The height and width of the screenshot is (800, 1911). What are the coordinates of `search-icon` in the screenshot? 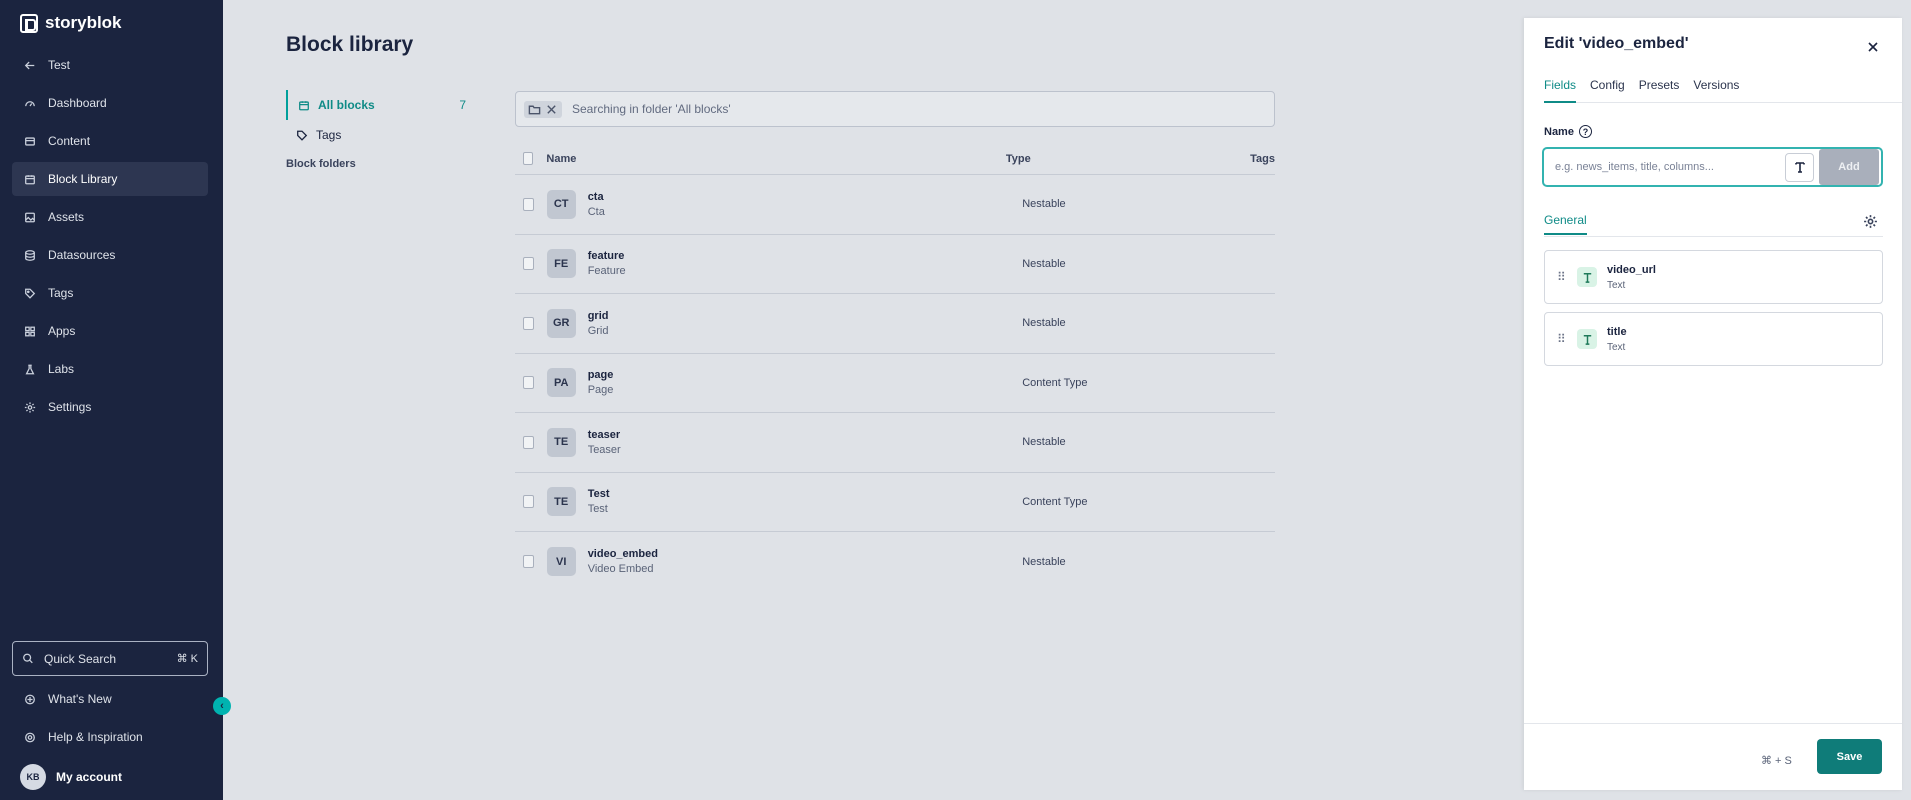 It's located at (28, 659).